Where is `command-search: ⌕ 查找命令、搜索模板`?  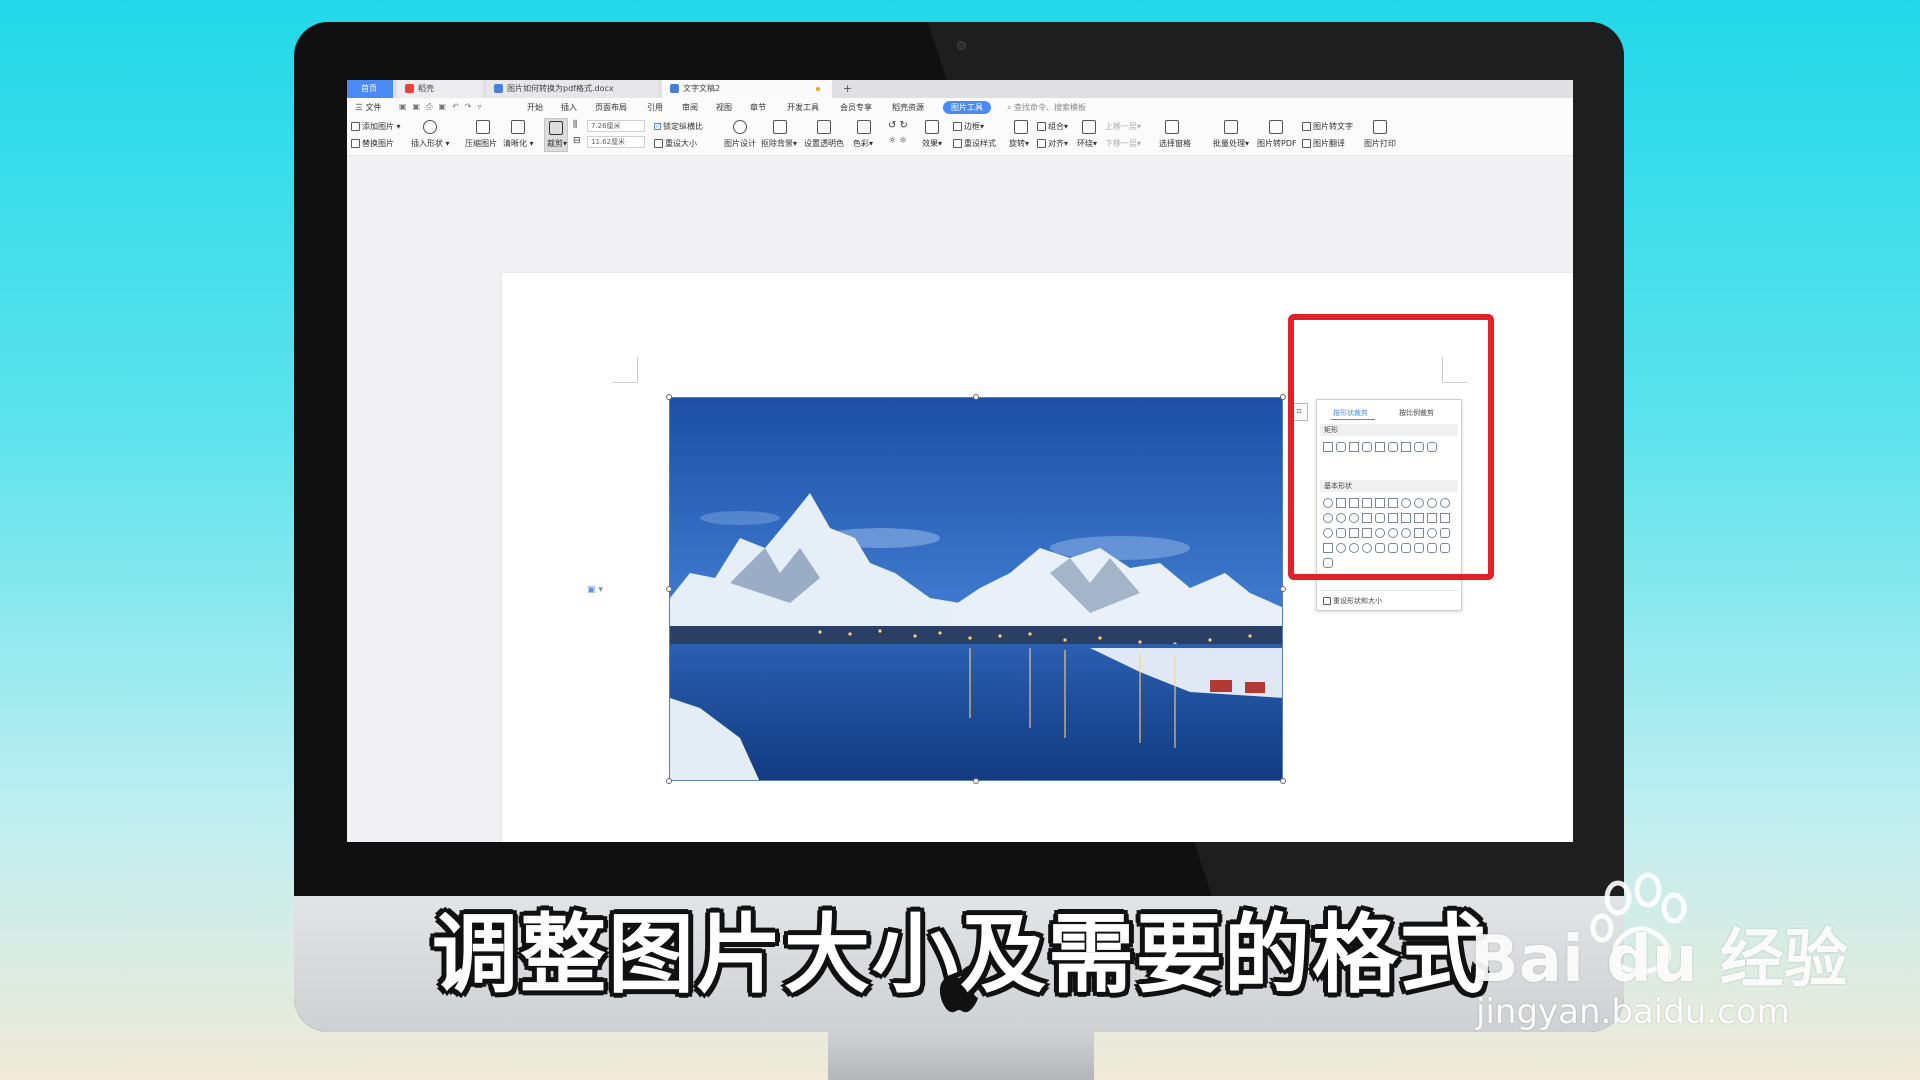 command-search: ⌕ 查找命令、搜索模板 is located at coordinates (1046, 107).